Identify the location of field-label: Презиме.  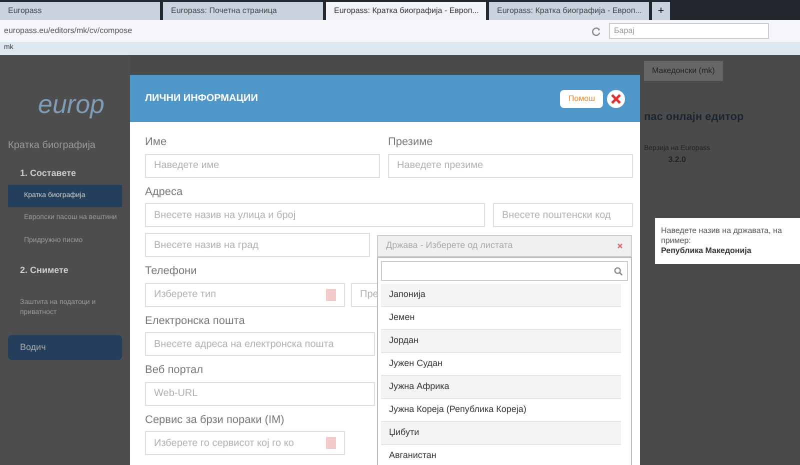
(410, 142).